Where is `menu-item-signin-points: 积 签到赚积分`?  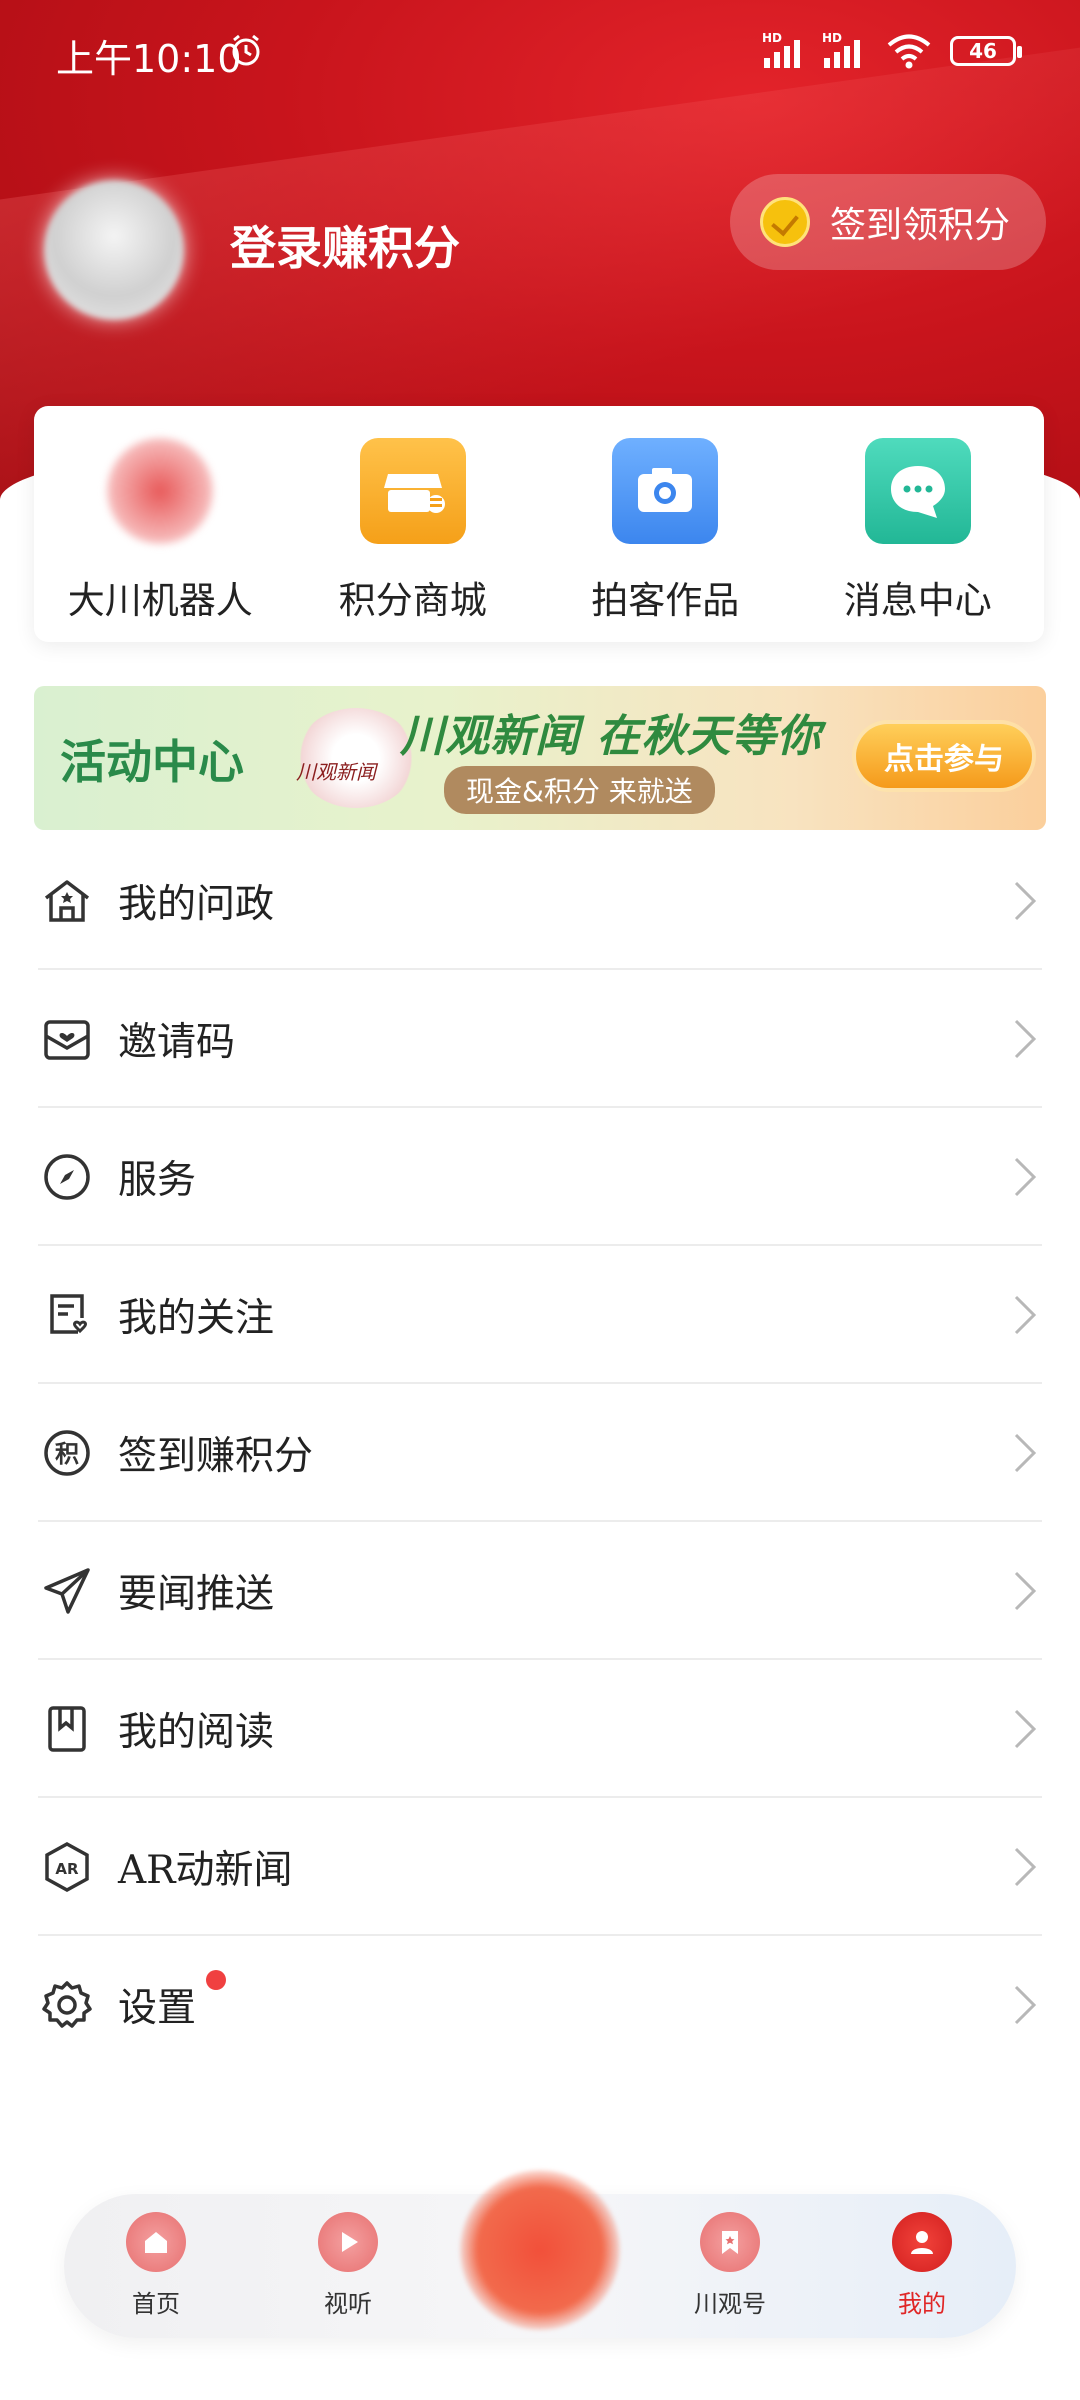 menu-item-signin-points: 积 签到赚积分 is located at coordinates (540, 1453).